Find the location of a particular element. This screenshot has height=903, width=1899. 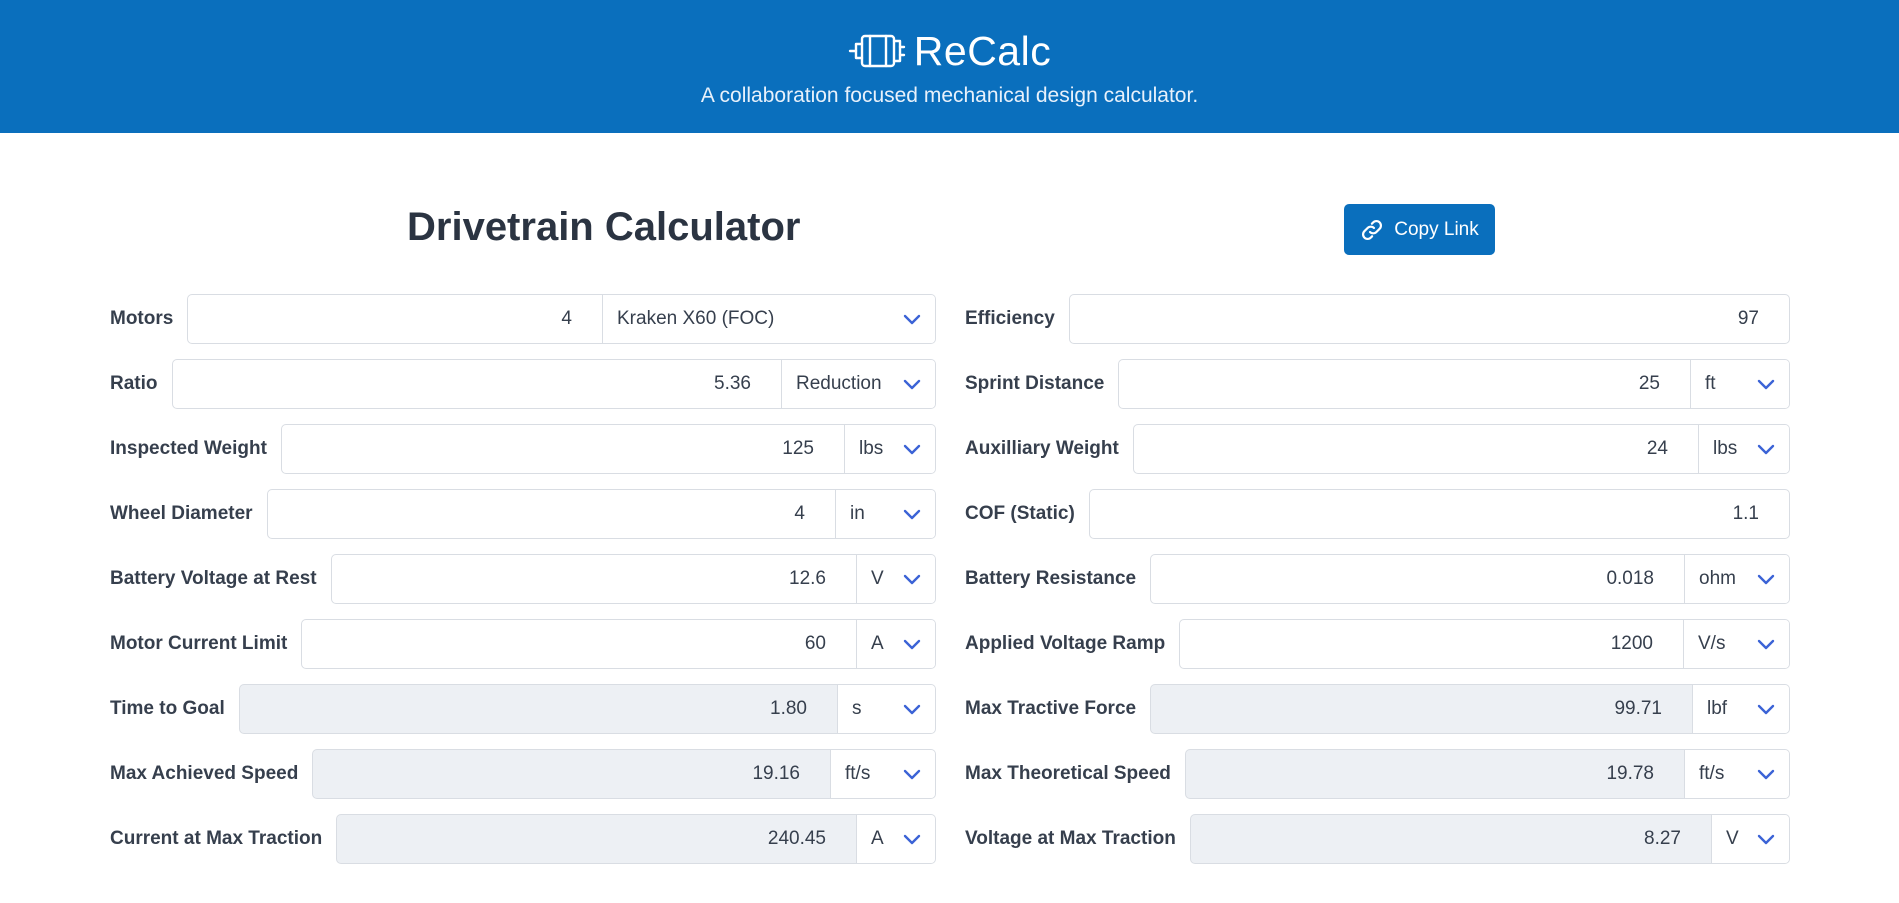

battery-voltage-control: 12.6 V is located at coordinates (633, 579).